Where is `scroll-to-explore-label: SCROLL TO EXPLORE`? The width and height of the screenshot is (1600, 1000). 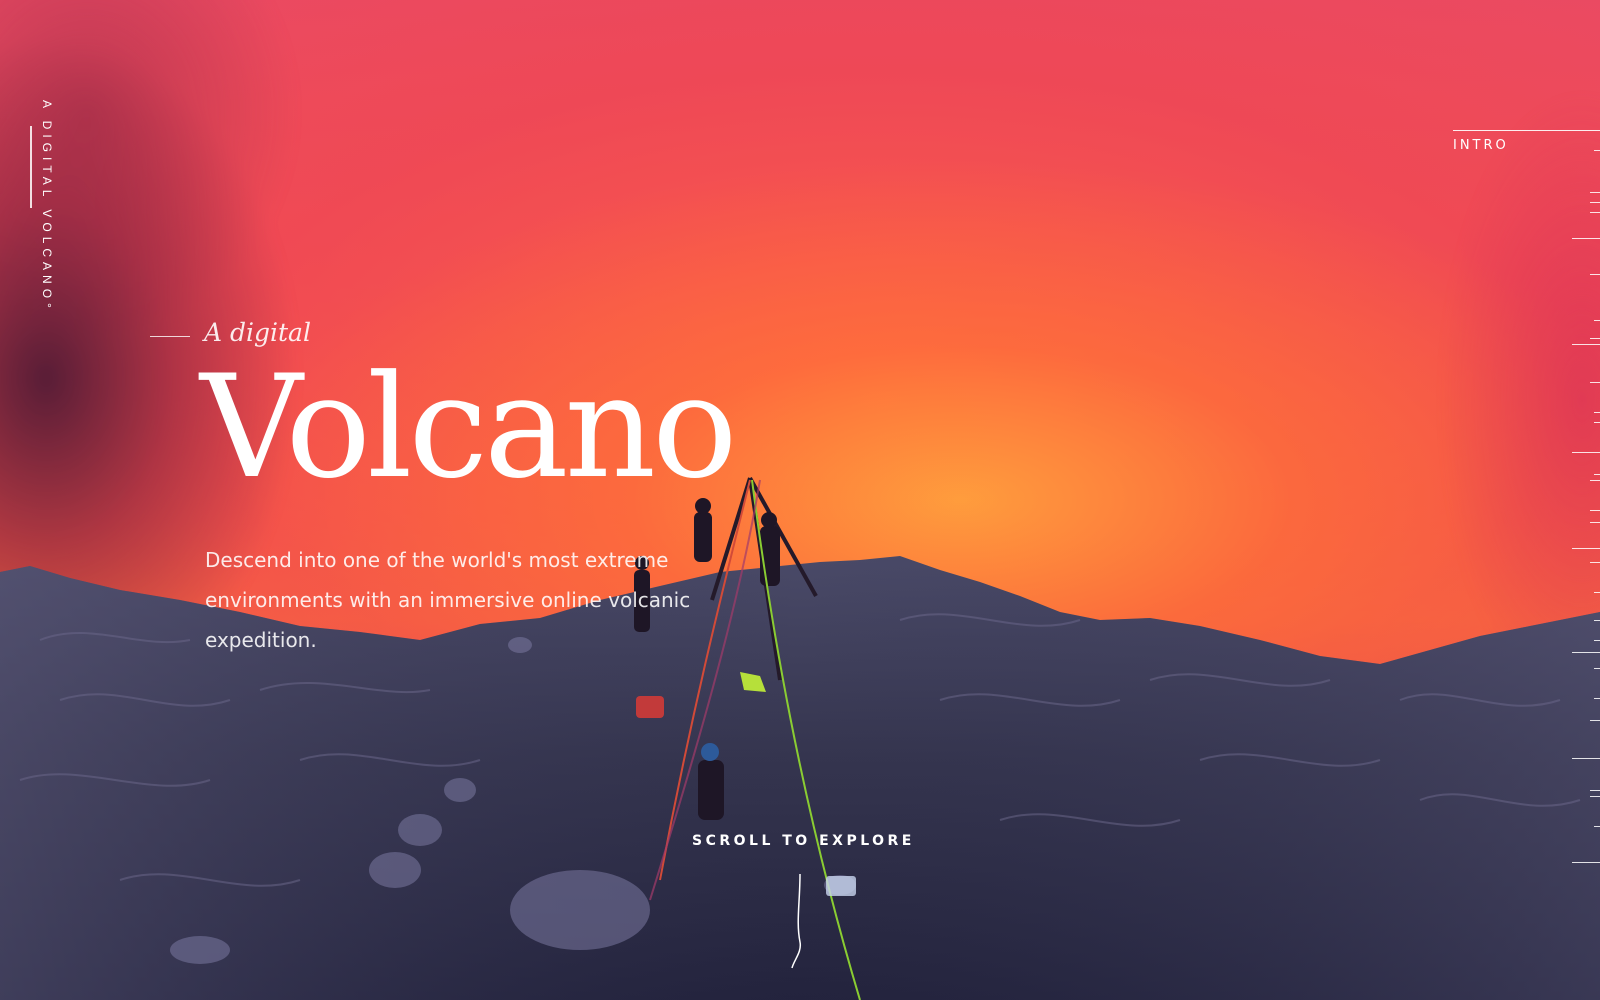
scroll-to-explore-label: SCROLL TO EXPLORE is located at coordinates (803, 841).